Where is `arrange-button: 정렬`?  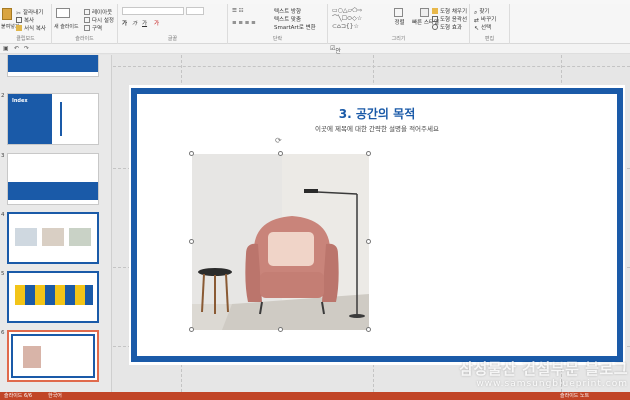 arrange-button: 정렬 is located at coordinates (399, 17).